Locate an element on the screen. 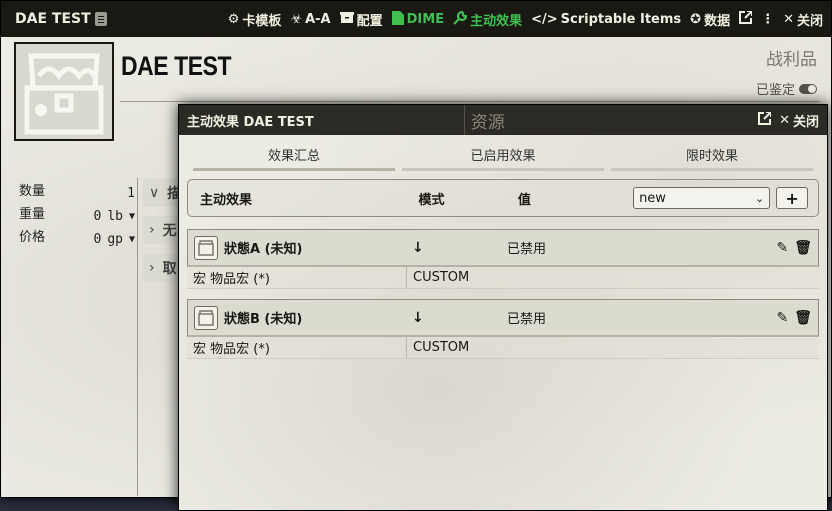 This screenshot has height=511, width=832. close-sheet-button: ✕ 关闭 is located at coordinates (803, 19).